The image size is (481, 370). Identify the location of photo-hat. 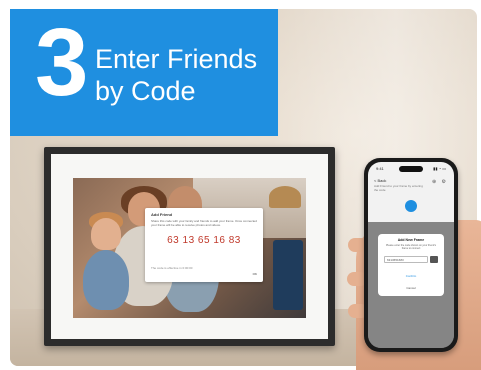
(285, 197).